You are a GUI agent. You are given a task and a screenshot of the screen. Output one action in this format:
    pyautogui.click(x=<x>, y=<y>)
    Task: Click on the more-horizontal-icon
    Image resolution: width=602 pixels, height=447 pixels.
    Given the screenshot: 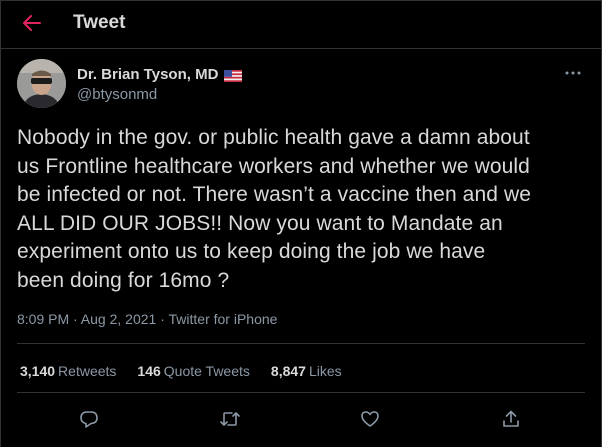 What is the action you would take?
    pyautogui.click(x=573, y=73)
    